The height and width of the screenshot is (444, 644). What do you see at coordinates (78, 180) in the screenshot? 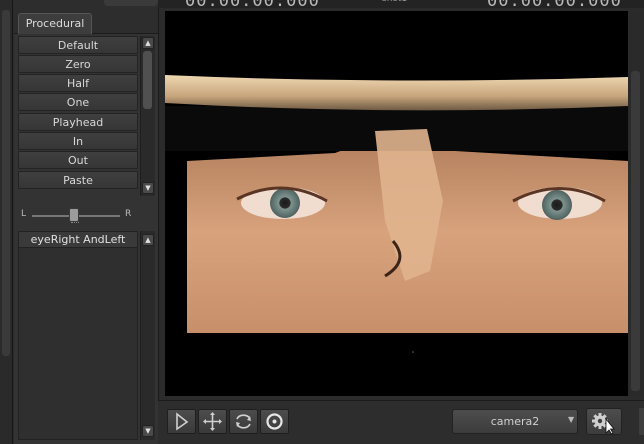
I see `preset-paste-button: Paste` at bounding box center [78, 180].